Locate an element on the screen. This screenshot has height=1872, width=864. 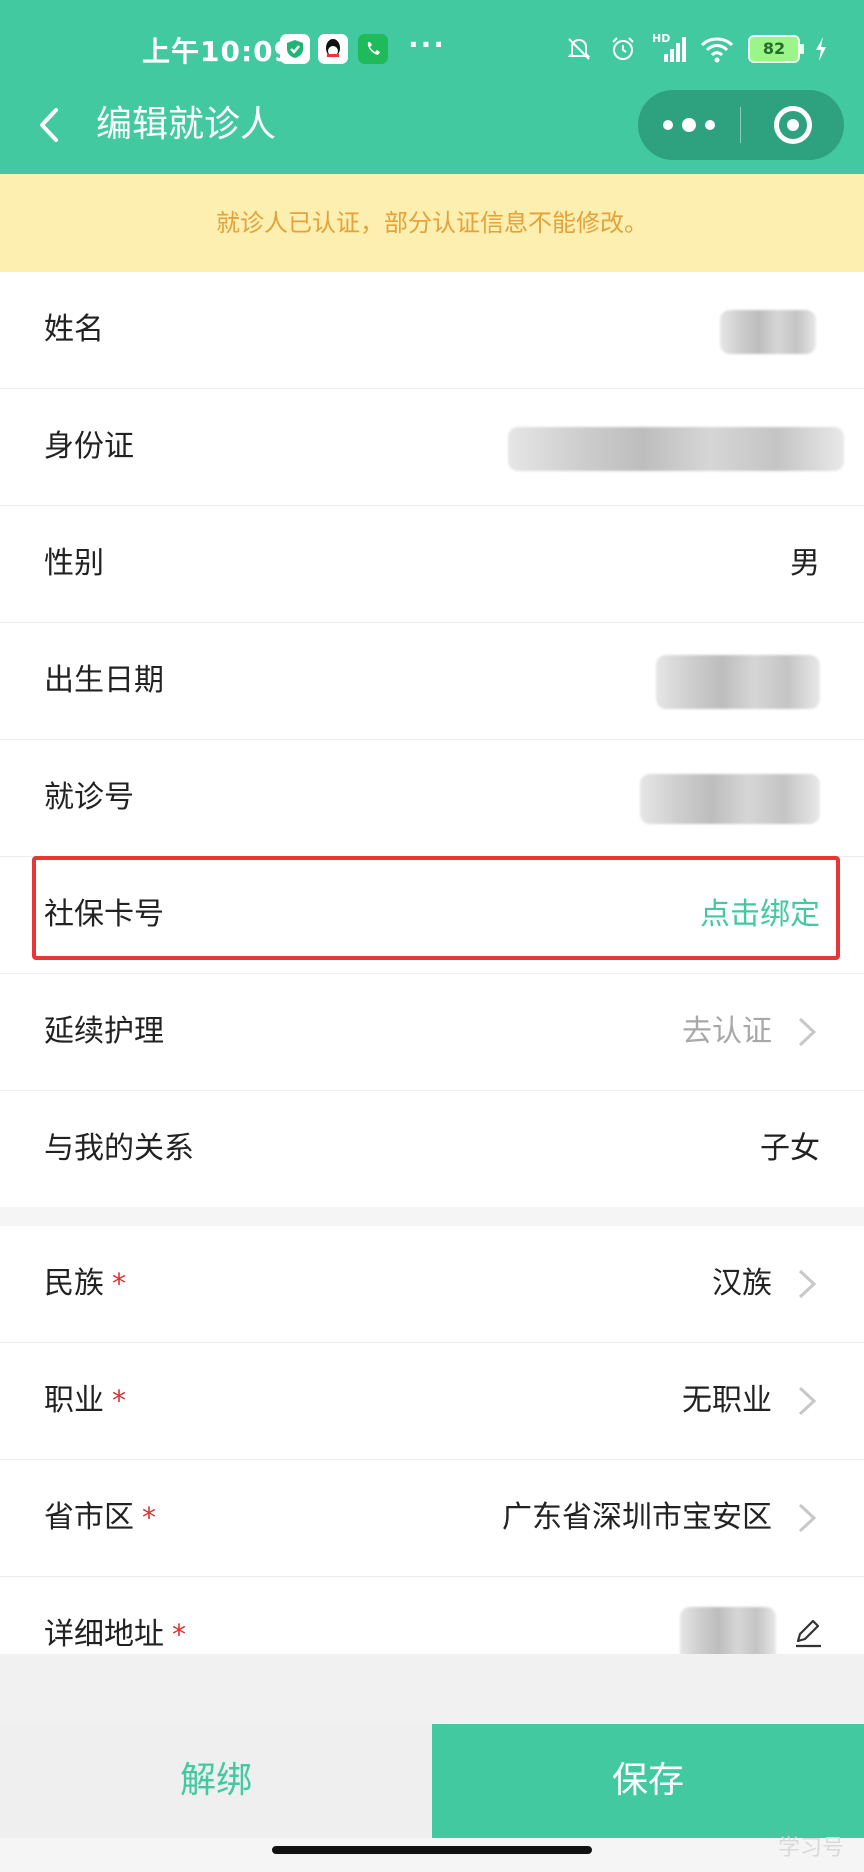
field-value: 无职业 is located at coordinates (727, 1400).